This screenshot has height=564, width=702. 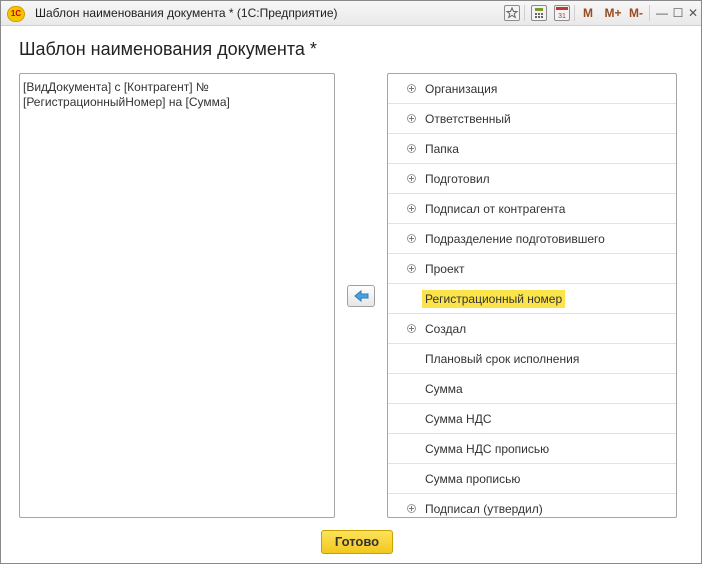 What do you see at coordinates (532, 179) in the screenshot?
I see `list-item: Подготовил` at bounding box center [532, 179].